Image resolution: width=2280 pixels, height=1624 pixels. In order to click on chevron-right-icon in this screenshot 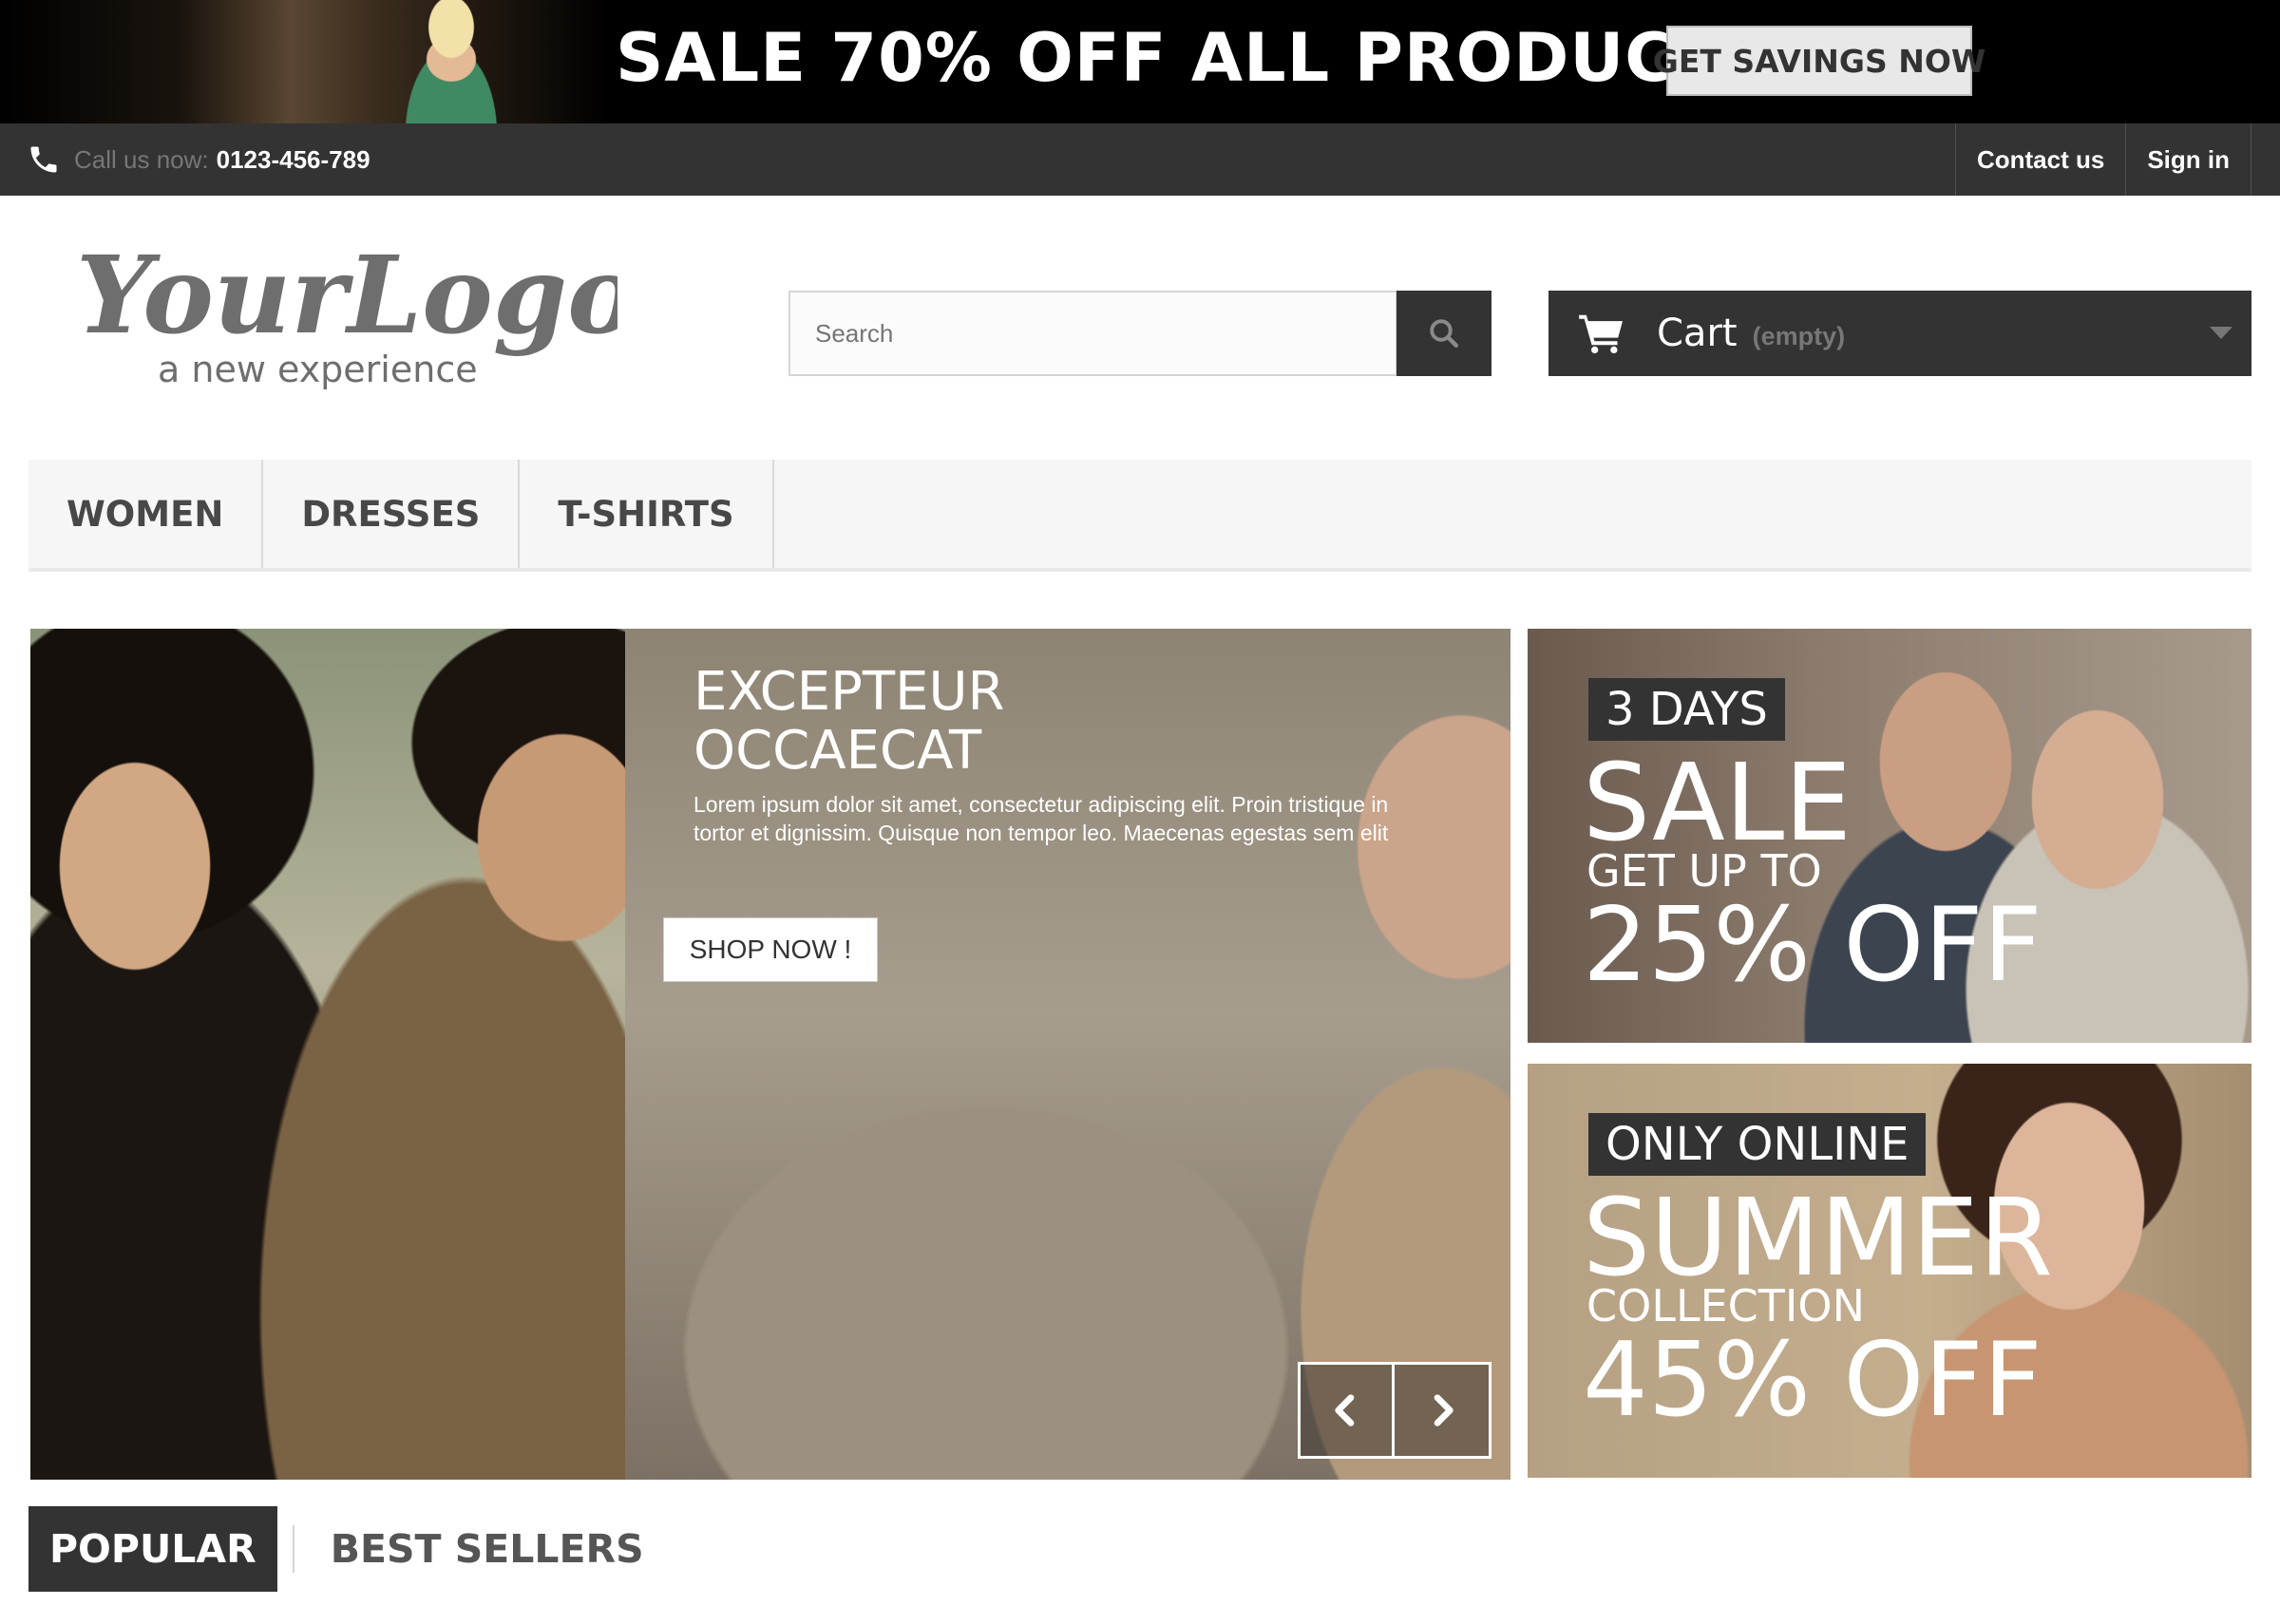, I will do `click(1444, 1410)`.